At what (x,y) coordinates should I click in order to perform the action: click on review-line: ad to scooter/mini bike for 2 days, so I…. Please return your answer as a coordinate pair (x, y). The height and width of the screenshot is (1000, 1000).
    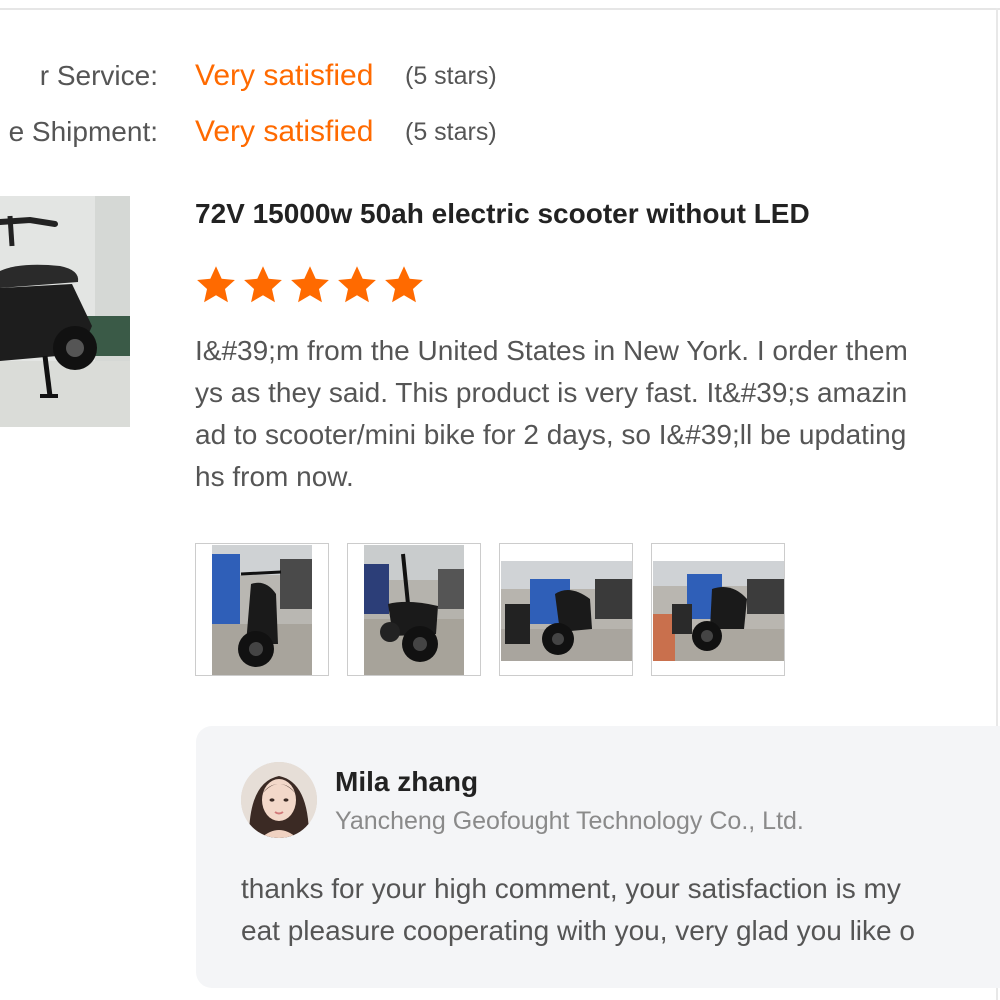
    Looking at the image, I should click on (551, 434).